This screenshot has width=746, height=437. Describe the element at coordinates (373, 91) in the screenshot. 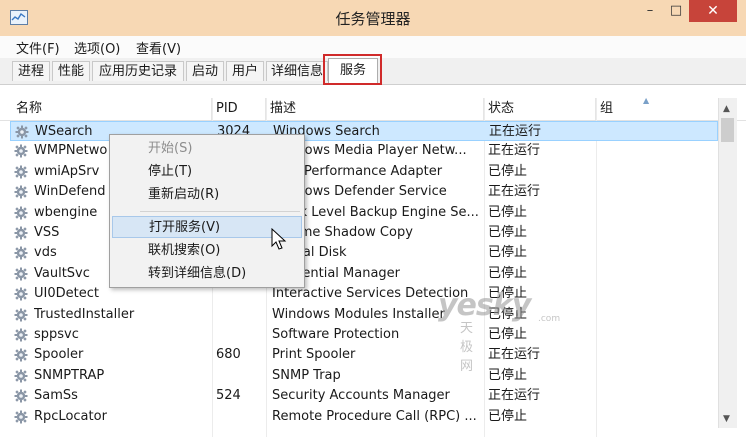

I see `header-spacer` at that location.